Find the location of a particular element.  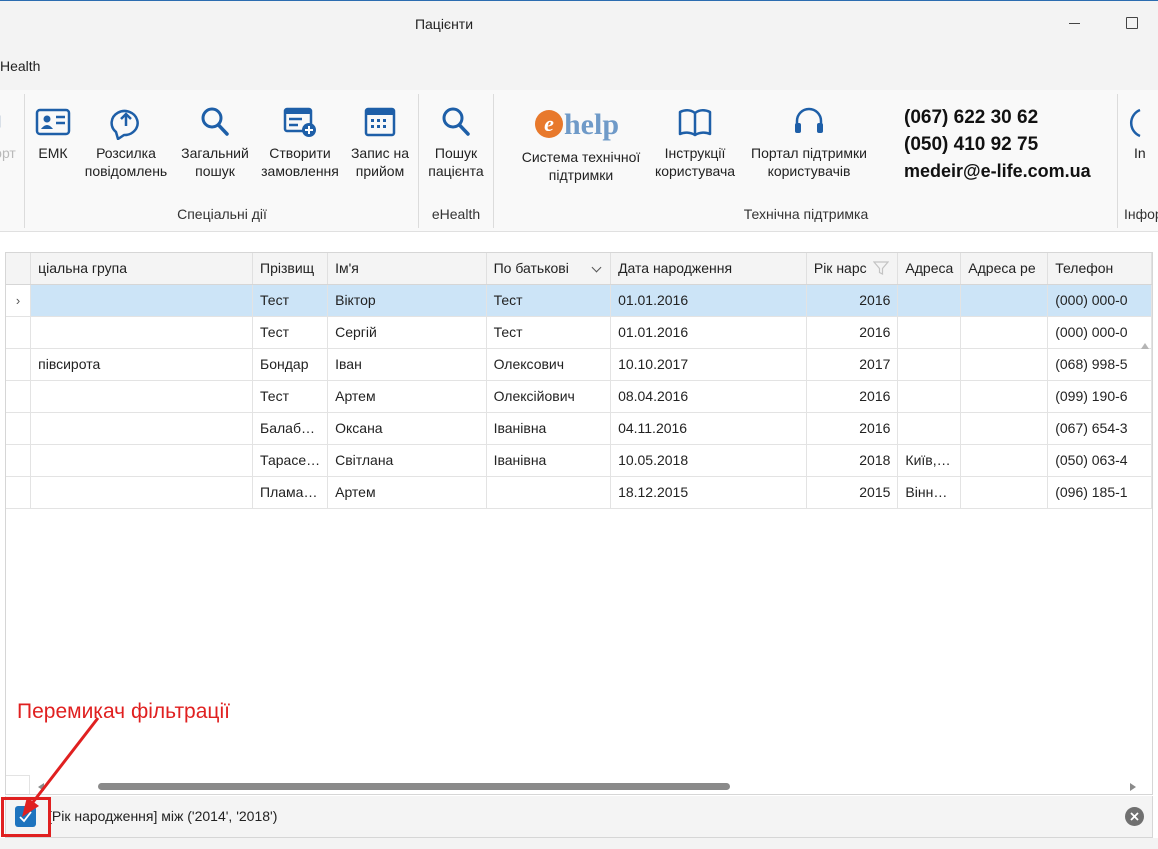

scroll-up-arrow is located at coordinates (1145, 346).